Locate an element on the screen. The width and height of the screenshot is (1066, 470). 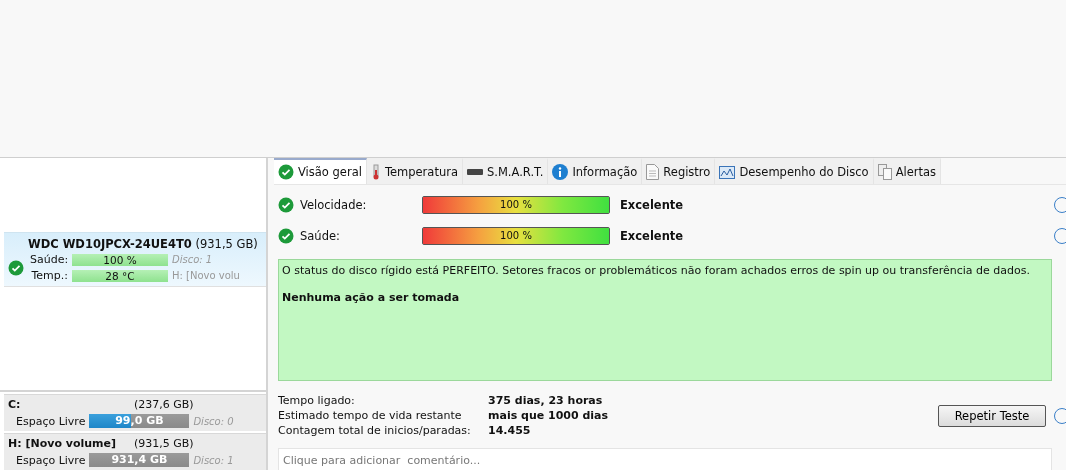
volume-name: H: [Novo volume] is located at coordinates (63, 443).